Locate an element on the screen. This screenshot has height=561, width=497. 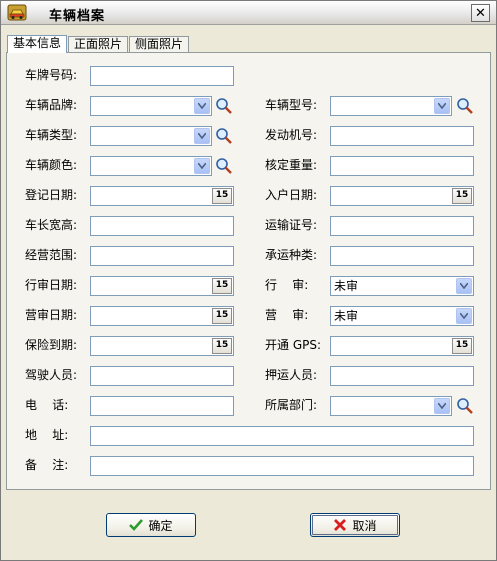
ok-button: 确定 is located at coordinates (151, 525).